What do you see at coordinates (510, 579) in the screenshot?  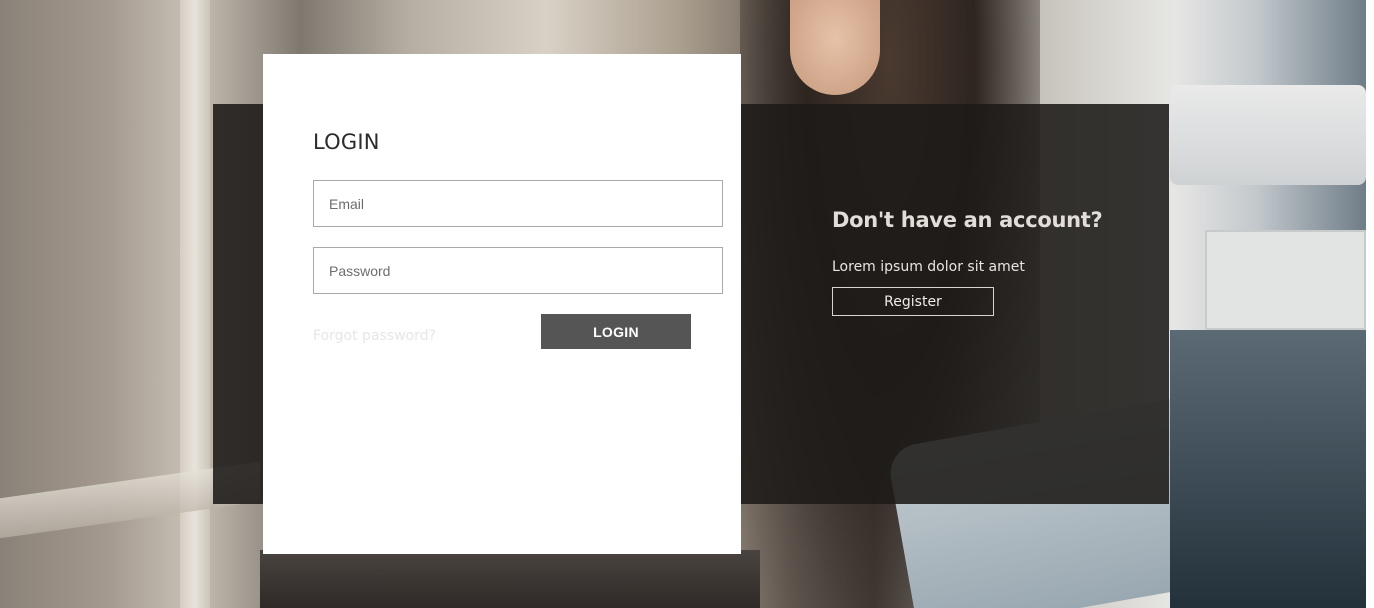 I see `floor-left` at bounding box center [510, 579].